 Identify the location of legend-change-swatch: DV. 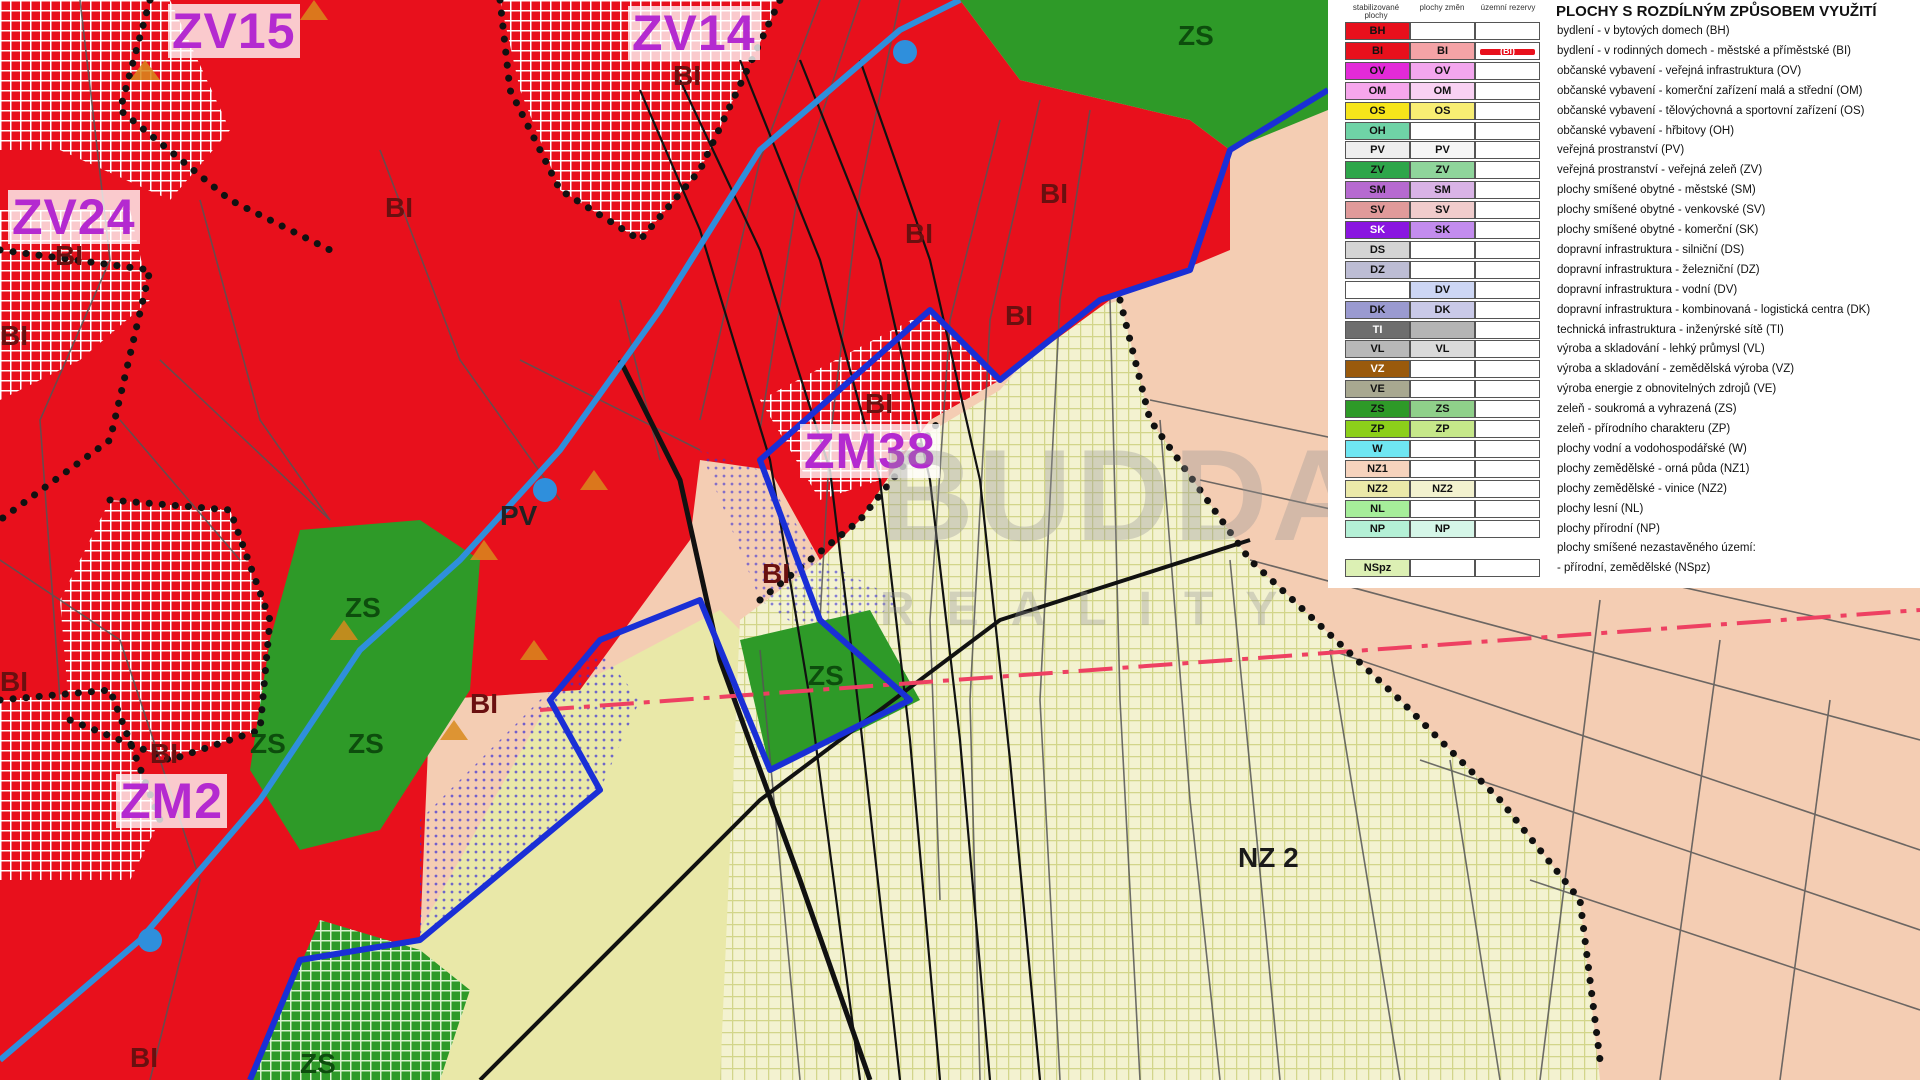
(1442, 289).